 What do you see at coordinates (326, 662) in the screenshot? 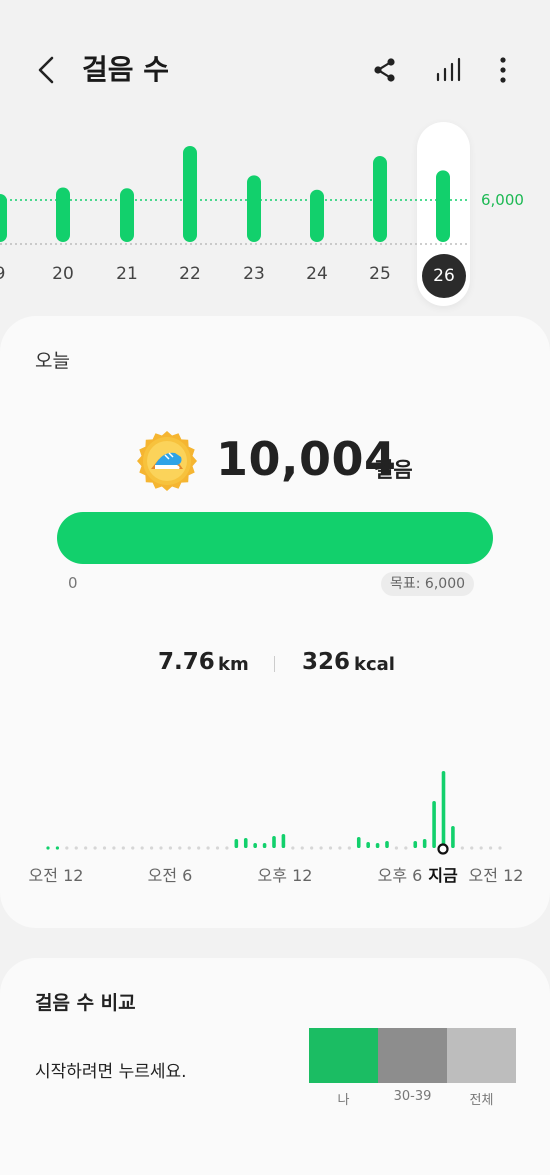
I see `calories-value: 326` at bounding box center [326, 662].